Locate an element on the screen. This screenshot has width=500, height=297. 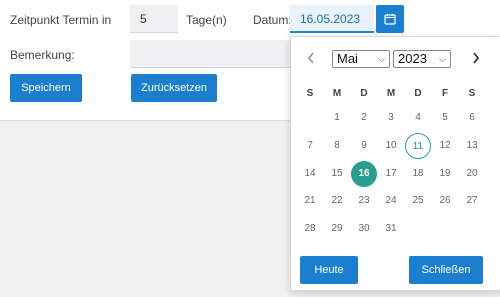
remark-input is located at coordinates (210, 54).